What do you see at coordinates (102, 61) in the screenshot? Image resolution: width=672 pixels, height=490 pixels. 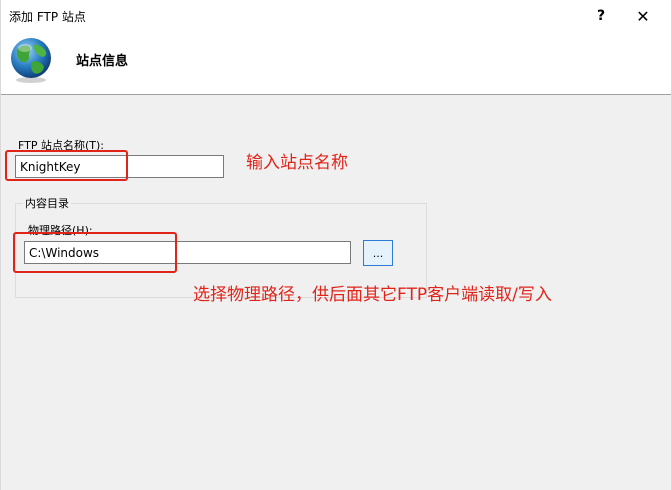 I see `page-title: 站点信息` at bounding box center [102, 61].